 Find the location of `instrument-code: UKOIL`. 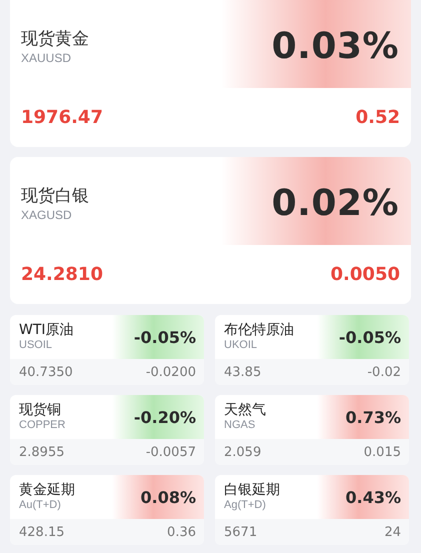

instrument-code: UKOIL is located at coordinates (241, 345).